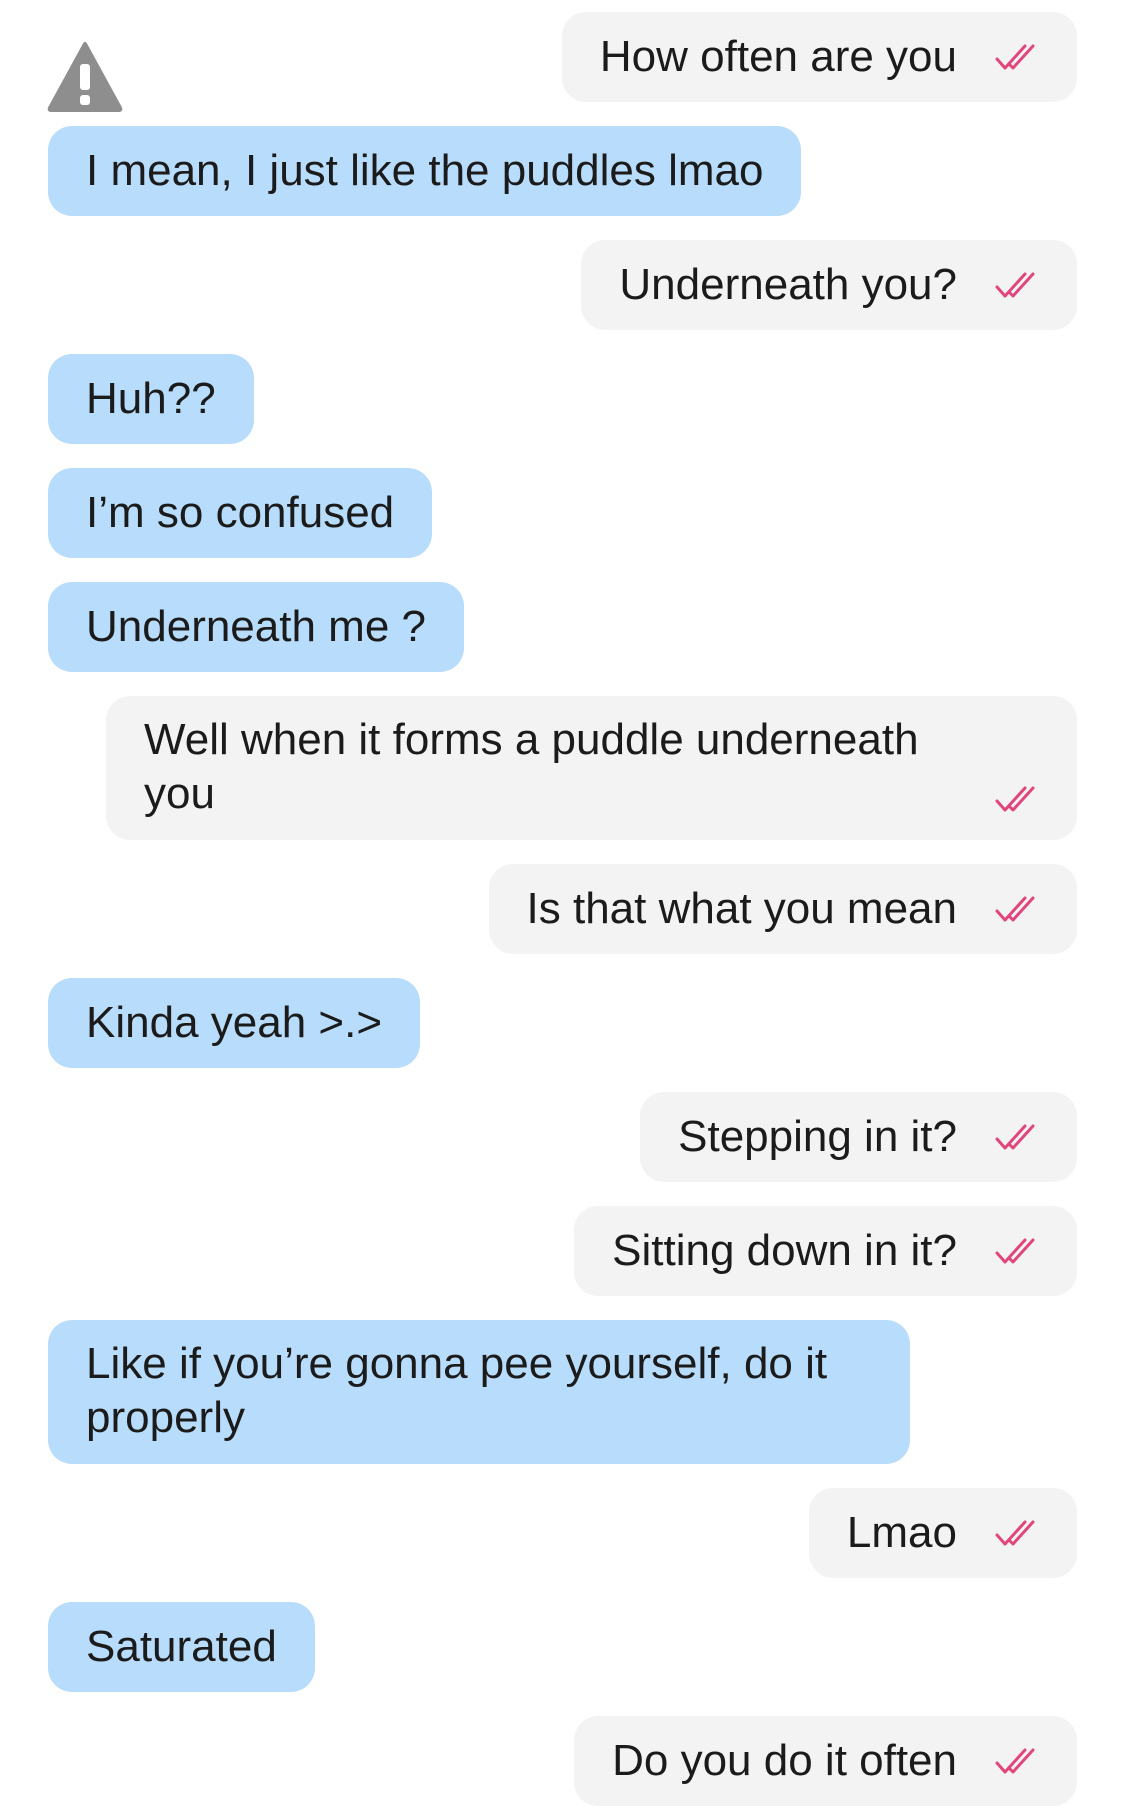  I want to click on message-bubble-outgoing: Underneath you?, so click(829, 285).